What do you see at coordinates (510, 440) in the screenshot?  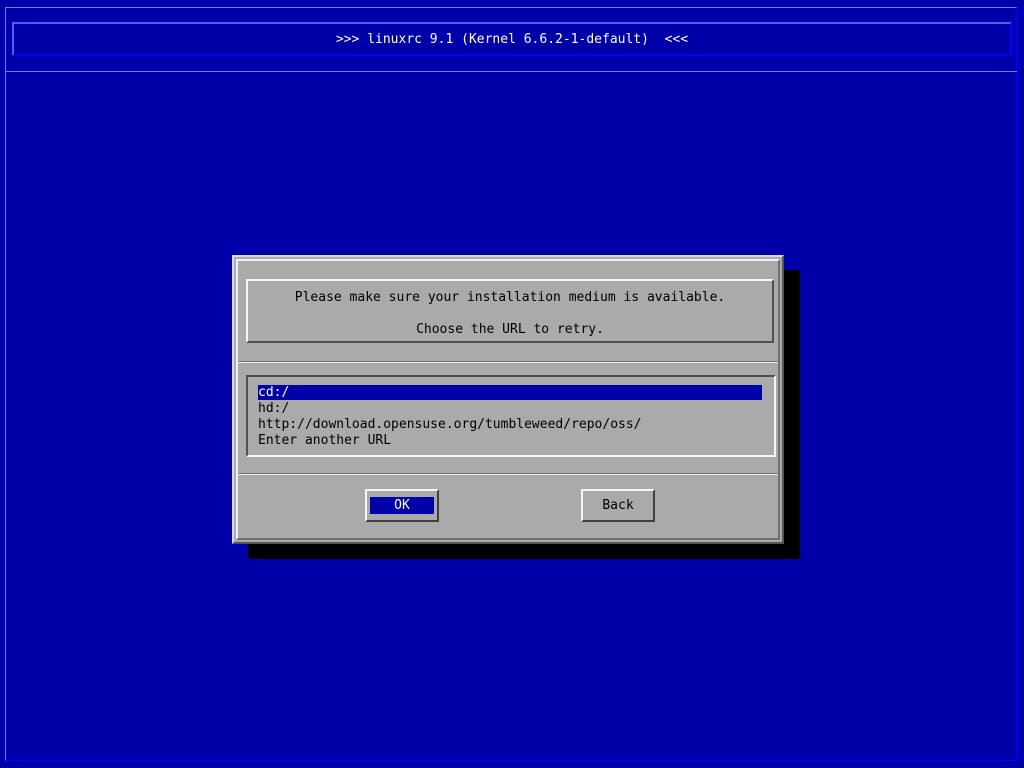 I see `list-item-enter-url: Enter another URL` at bounding box center [510, 440].